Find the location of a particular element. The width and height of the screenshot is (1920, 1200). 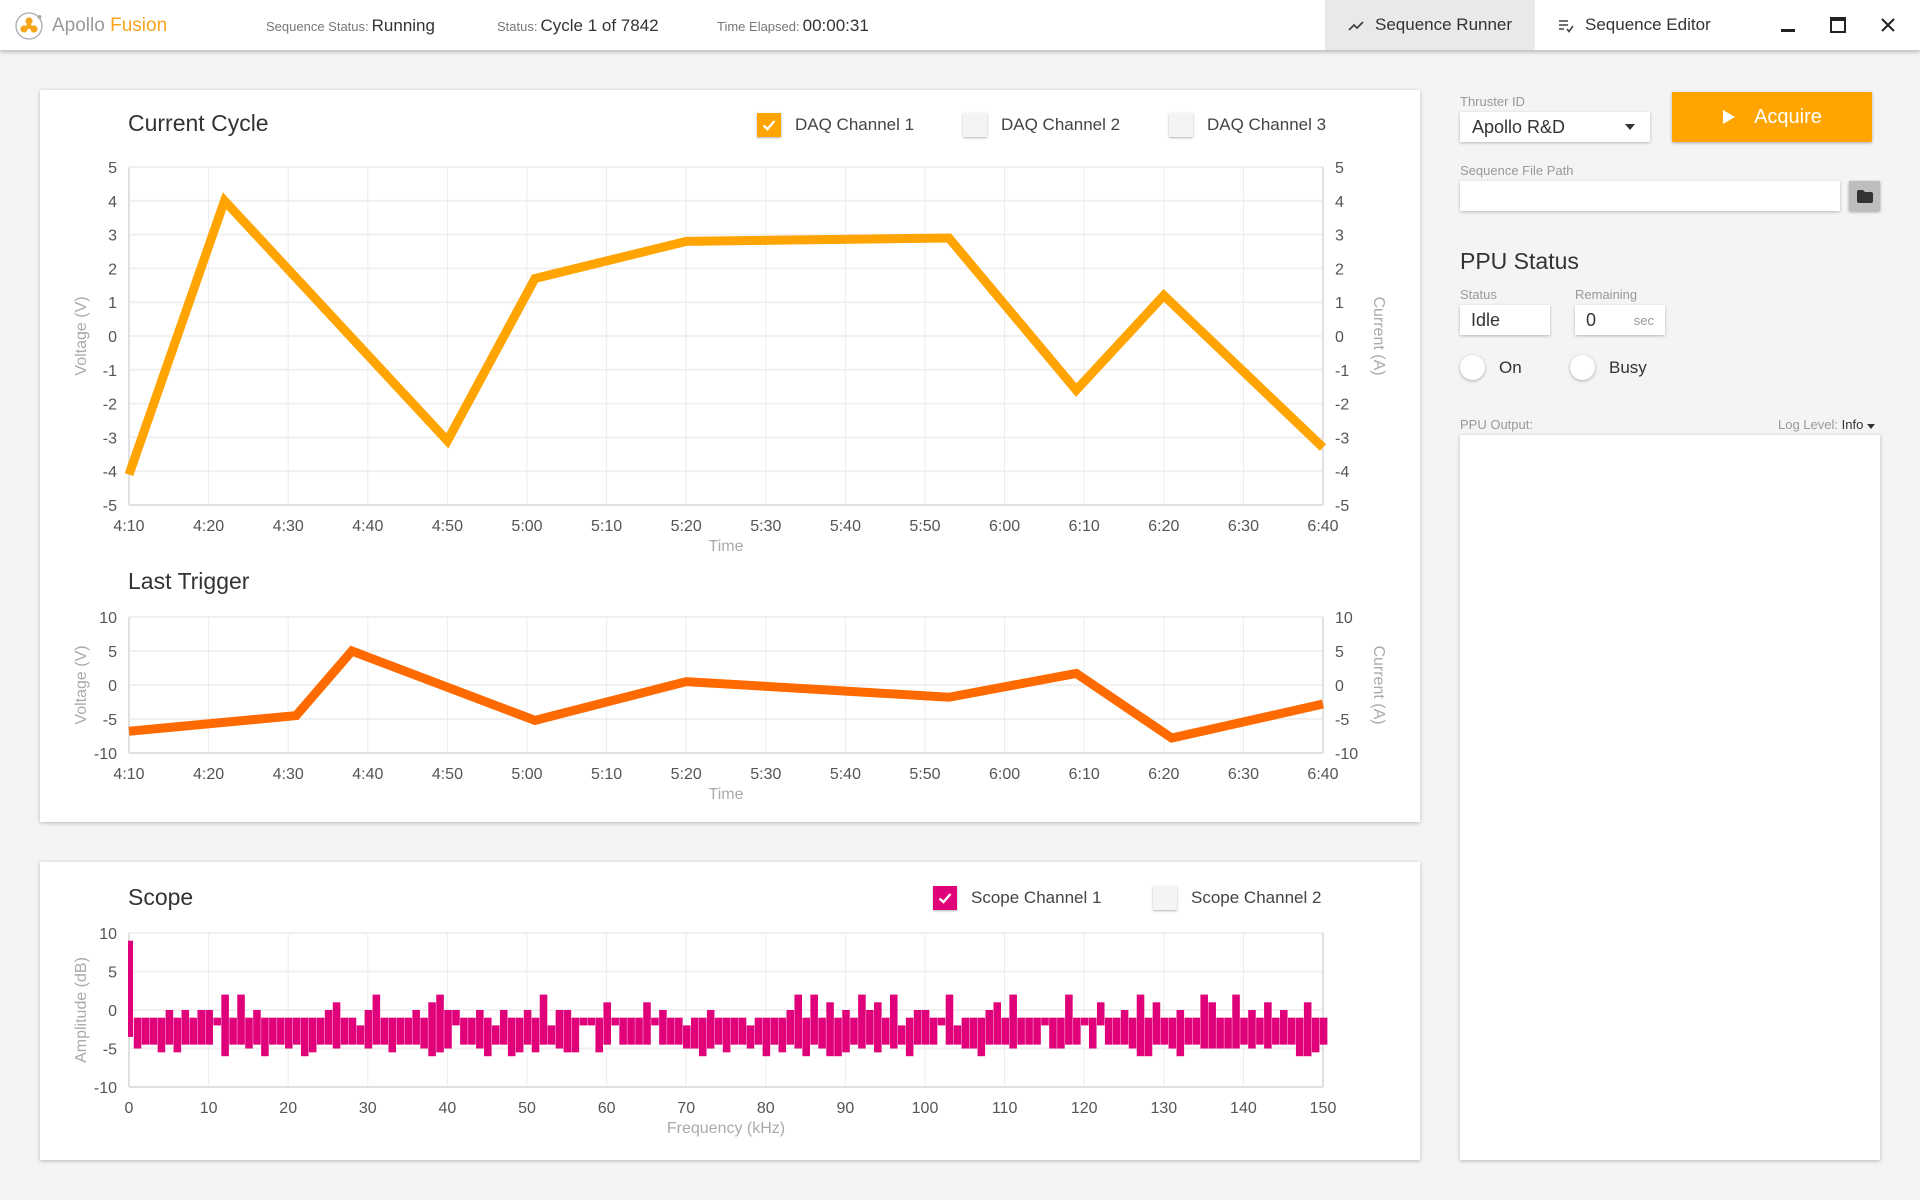

y2-axis-label: Current (A) is located at coordinates (1378, 335).